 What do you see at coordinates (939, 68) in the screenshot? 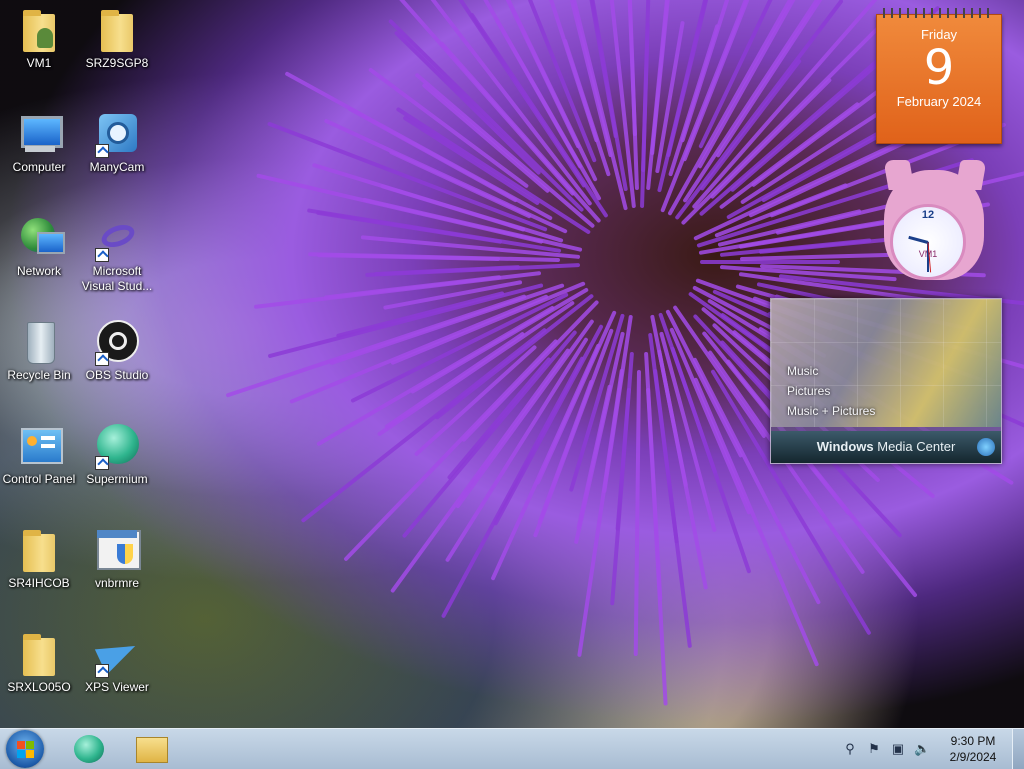
I see `calendar-date: 9` at bounding box center [939, 68].